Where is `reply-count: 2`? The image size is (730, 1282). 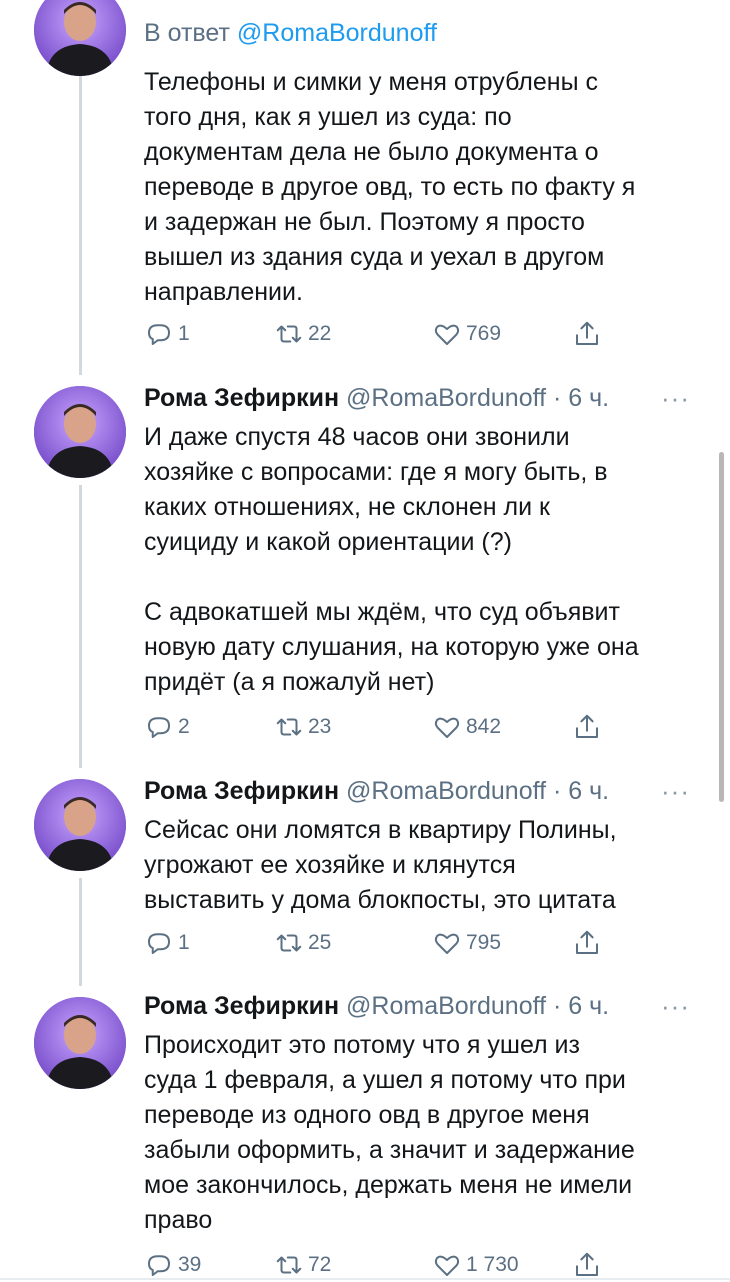
reply-count: 2 is located at coordinates (184, 726).